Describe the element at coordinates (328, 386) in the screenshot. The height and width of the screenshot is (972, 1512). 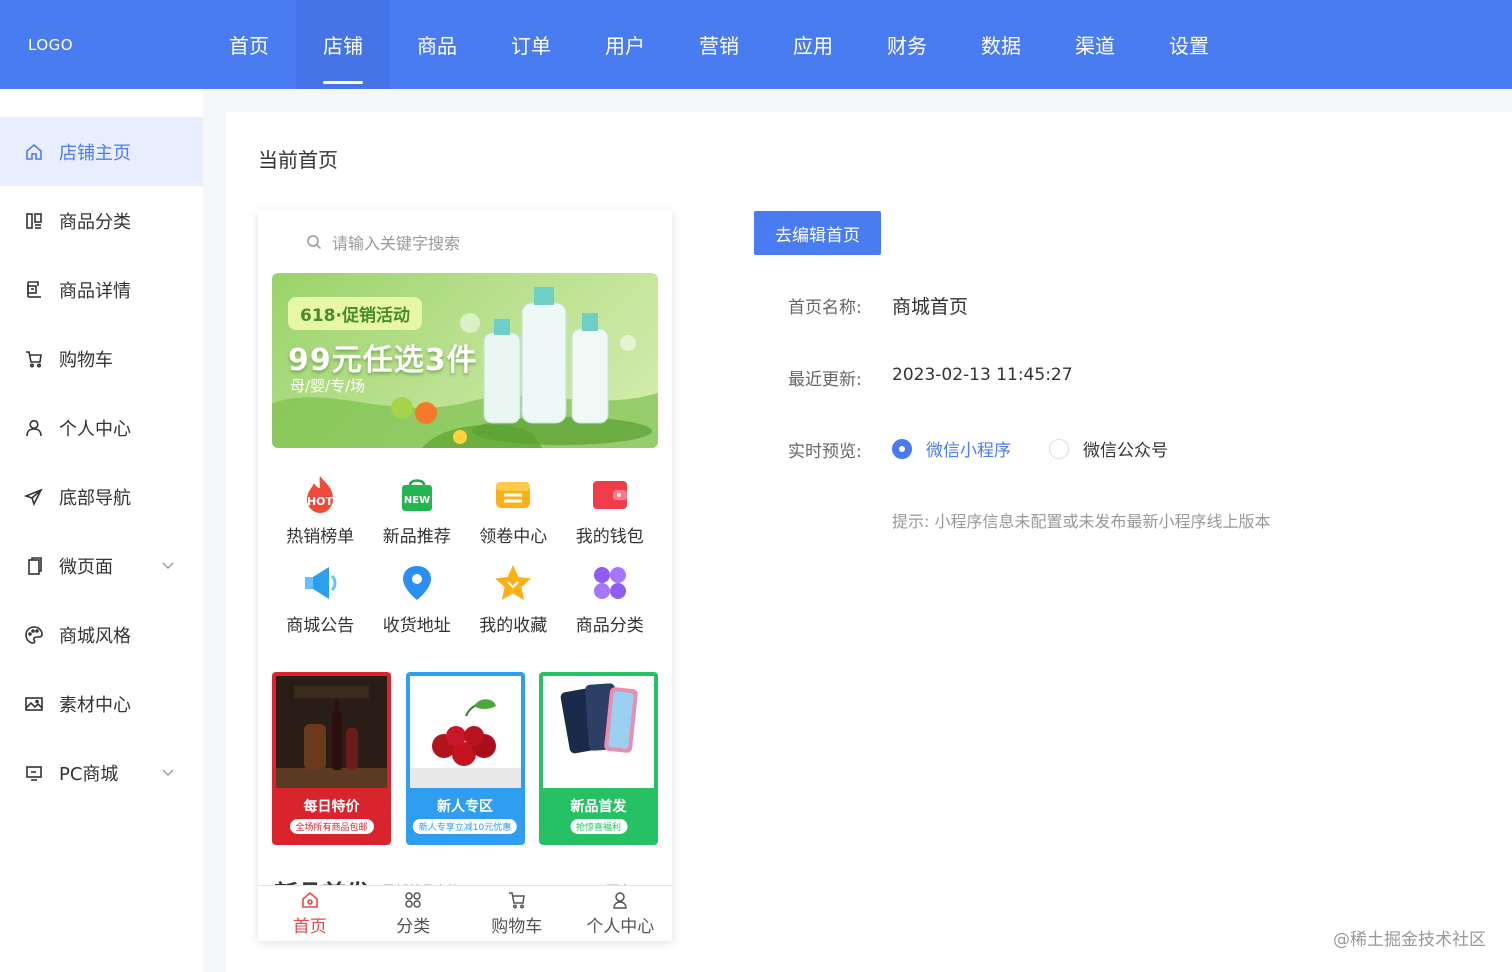
I see `banner-subtitle: 母/婴/专/场` at that location.